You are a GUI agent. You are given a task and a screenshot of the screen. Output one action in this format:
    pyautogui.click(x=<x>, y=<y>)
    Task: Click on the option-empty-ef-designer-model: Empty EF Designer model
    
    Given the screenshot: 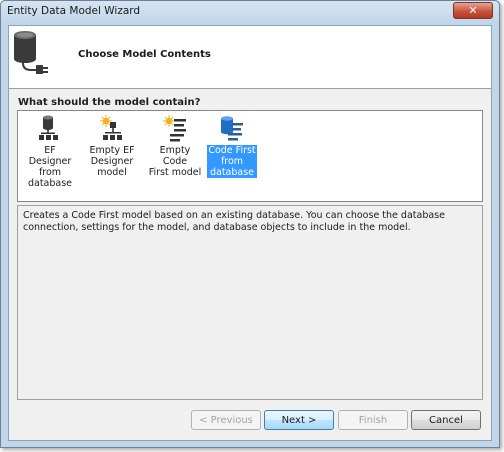 What is the action you would take?
    pyautogui.click(x=112, y=157)
    